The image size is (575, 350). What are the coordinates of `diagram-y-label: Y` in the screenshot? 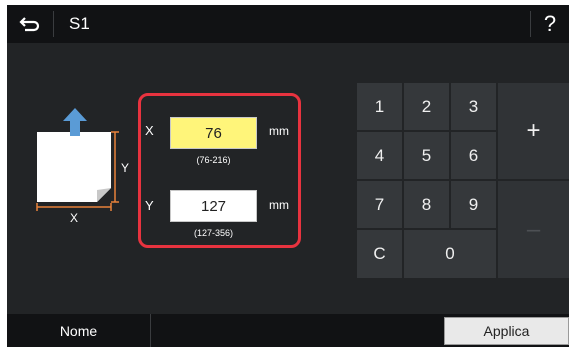 It's located at (125, 168).